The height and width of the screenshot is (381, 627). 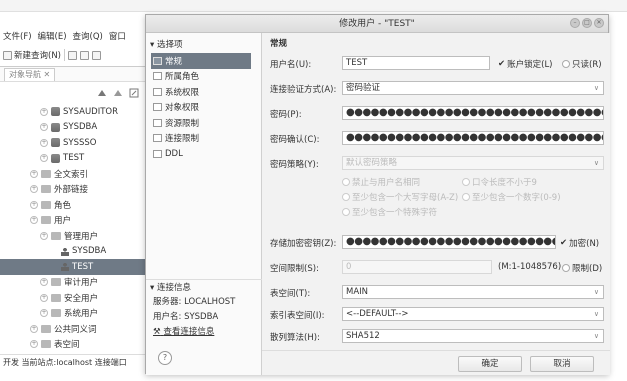 What do you see at coordinates (72, 314) in the screenshot?
I see `tree-item: + 系统用户` at bounding box center [72, 314].